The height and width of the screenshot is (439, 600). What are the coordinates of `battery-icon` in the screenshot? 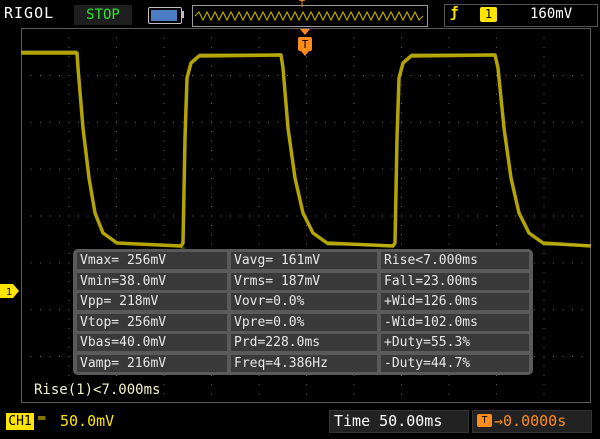 It's located at (165, 15).